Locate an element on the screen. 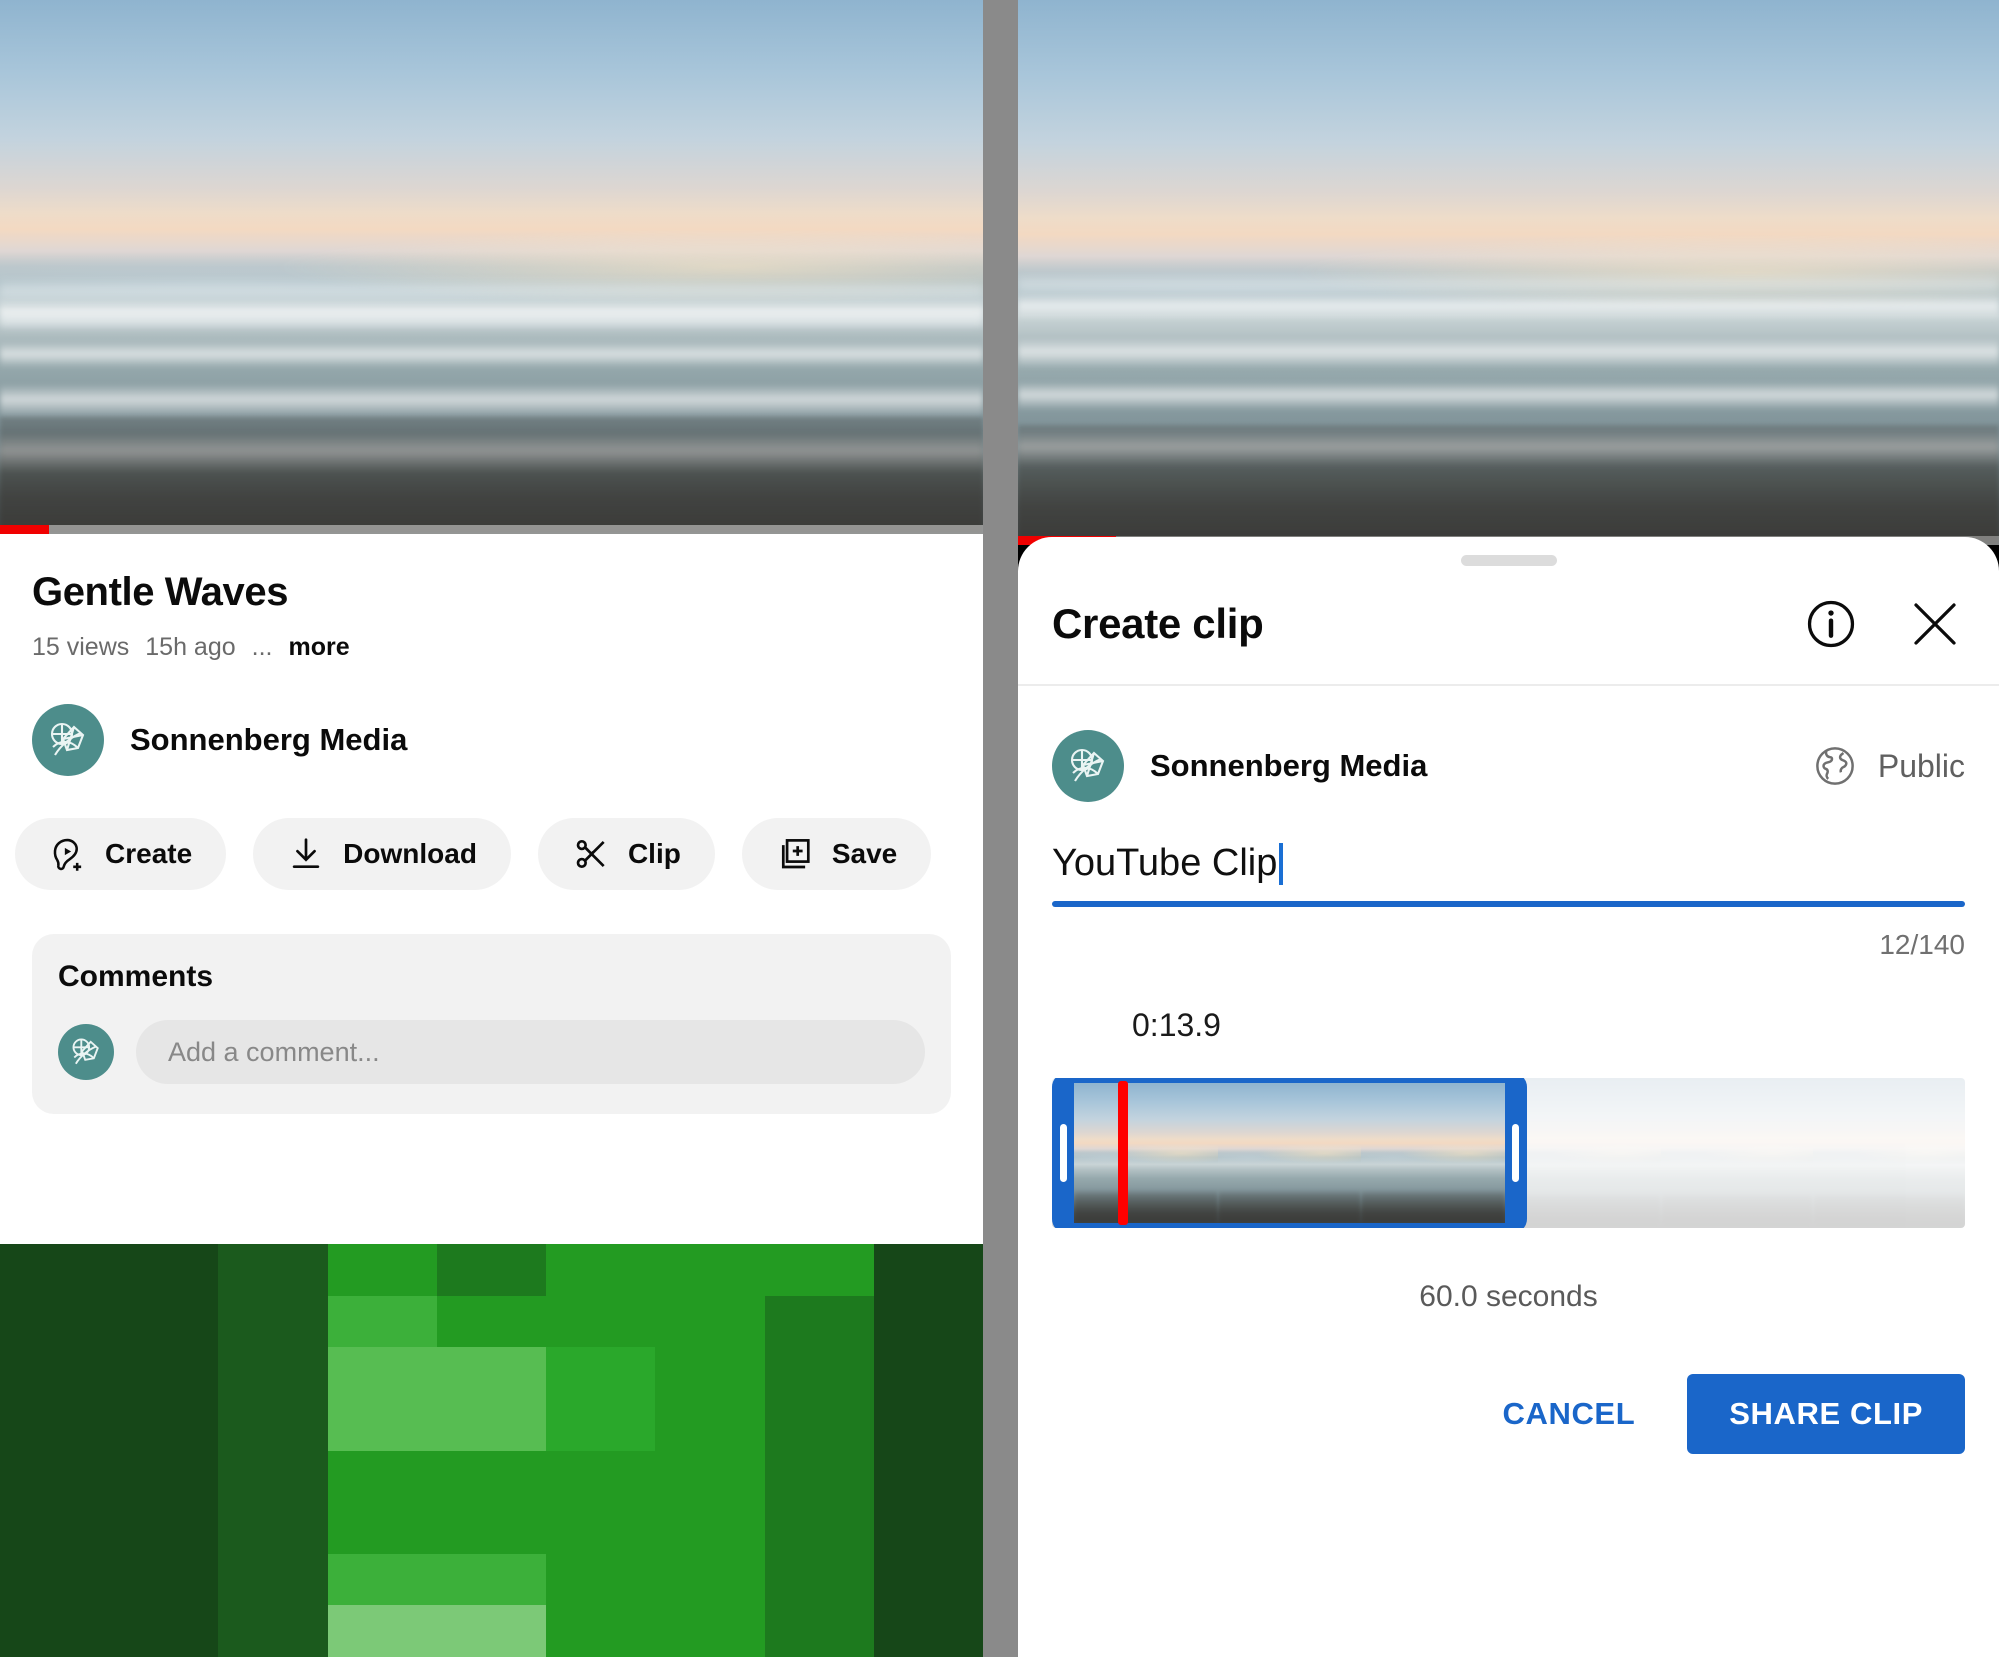 The height and width of the screenshot is (1657, 1999). info-circle-icon is located at coordinates (1831, 624).